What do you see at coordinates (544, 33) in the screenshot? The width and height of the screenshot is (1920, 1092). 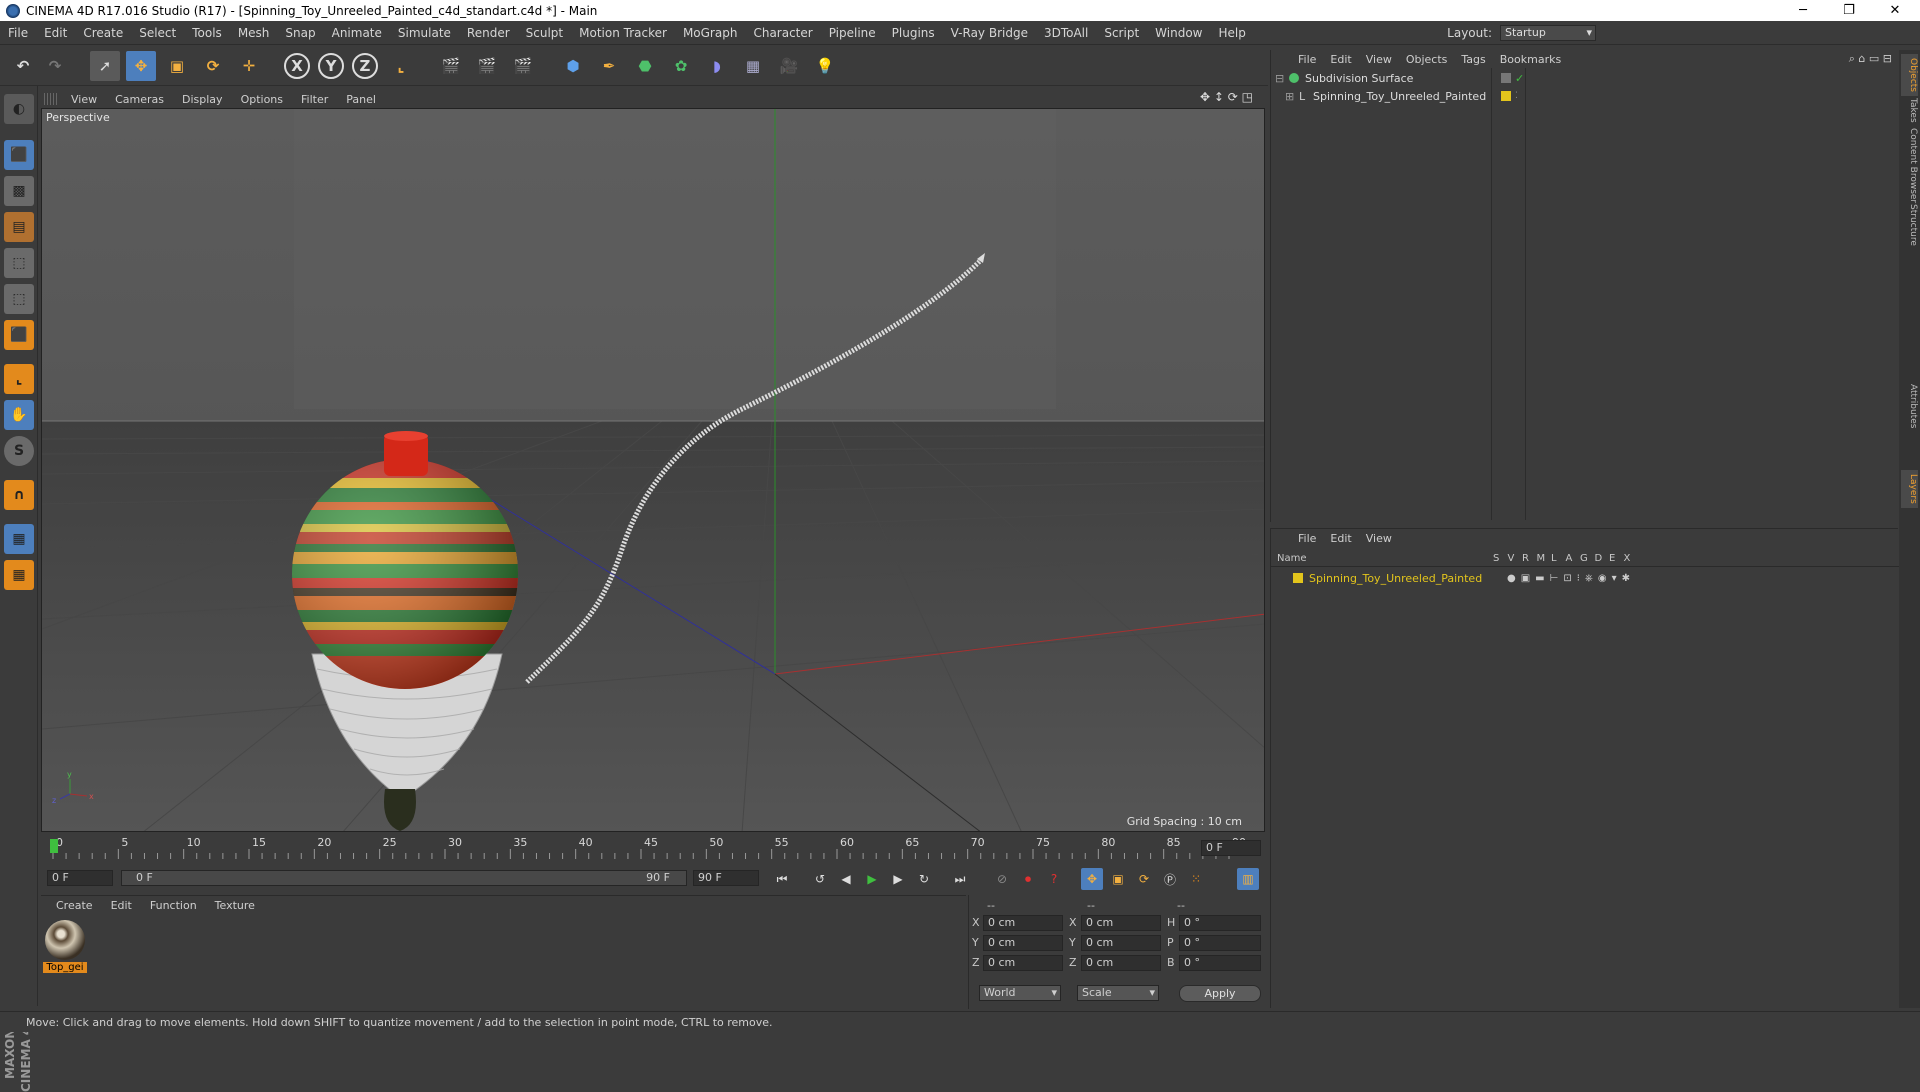 I see `menu-item-sculpt: Sculpt` at bounding box center [544, 33].